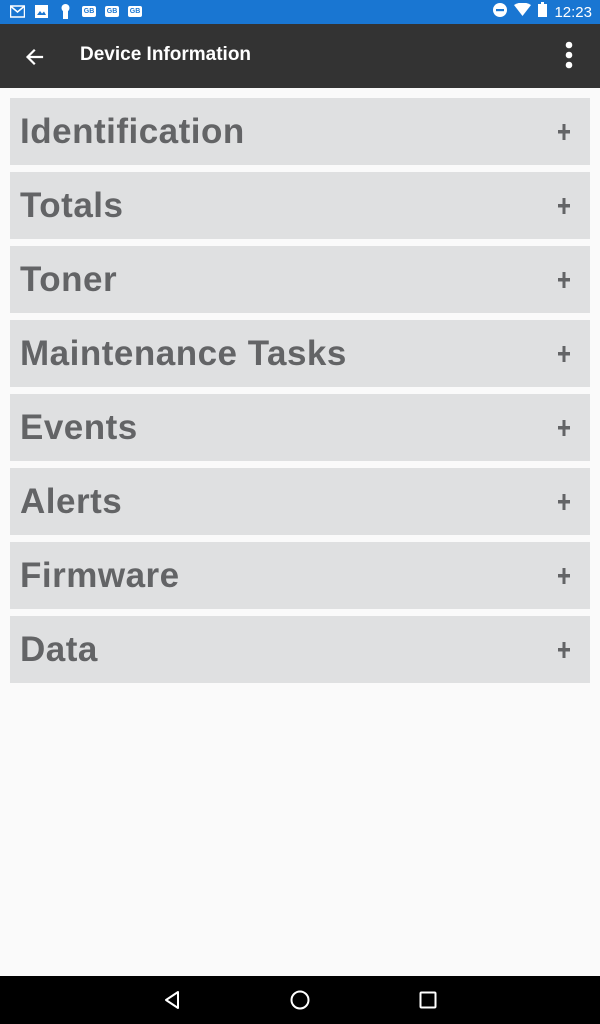 Image resolution: width=600 pixels, height=1024 pixels. Describe the element at coordinates (65, 11) in the screenshot. I see `keyhole-icon` at that location.